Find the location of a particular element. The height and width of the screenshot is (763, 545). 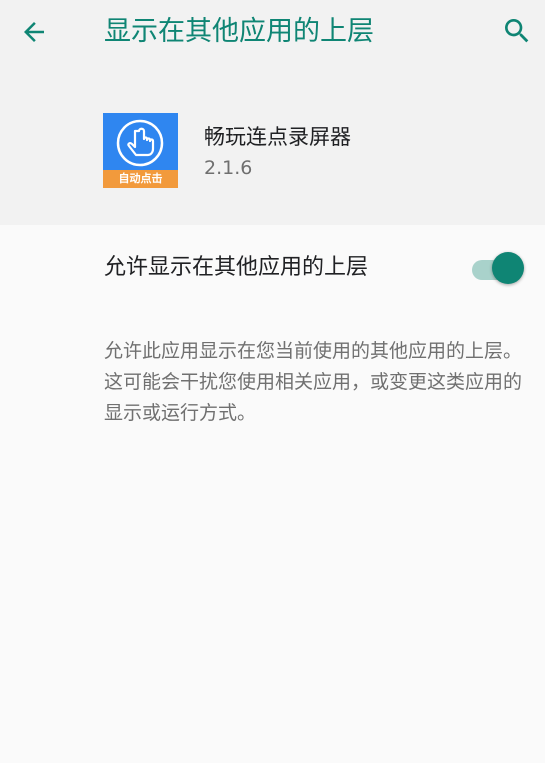

allow-overlay-setting: 允许显示在其他应用的上层 is located at coordinates (272, 268).